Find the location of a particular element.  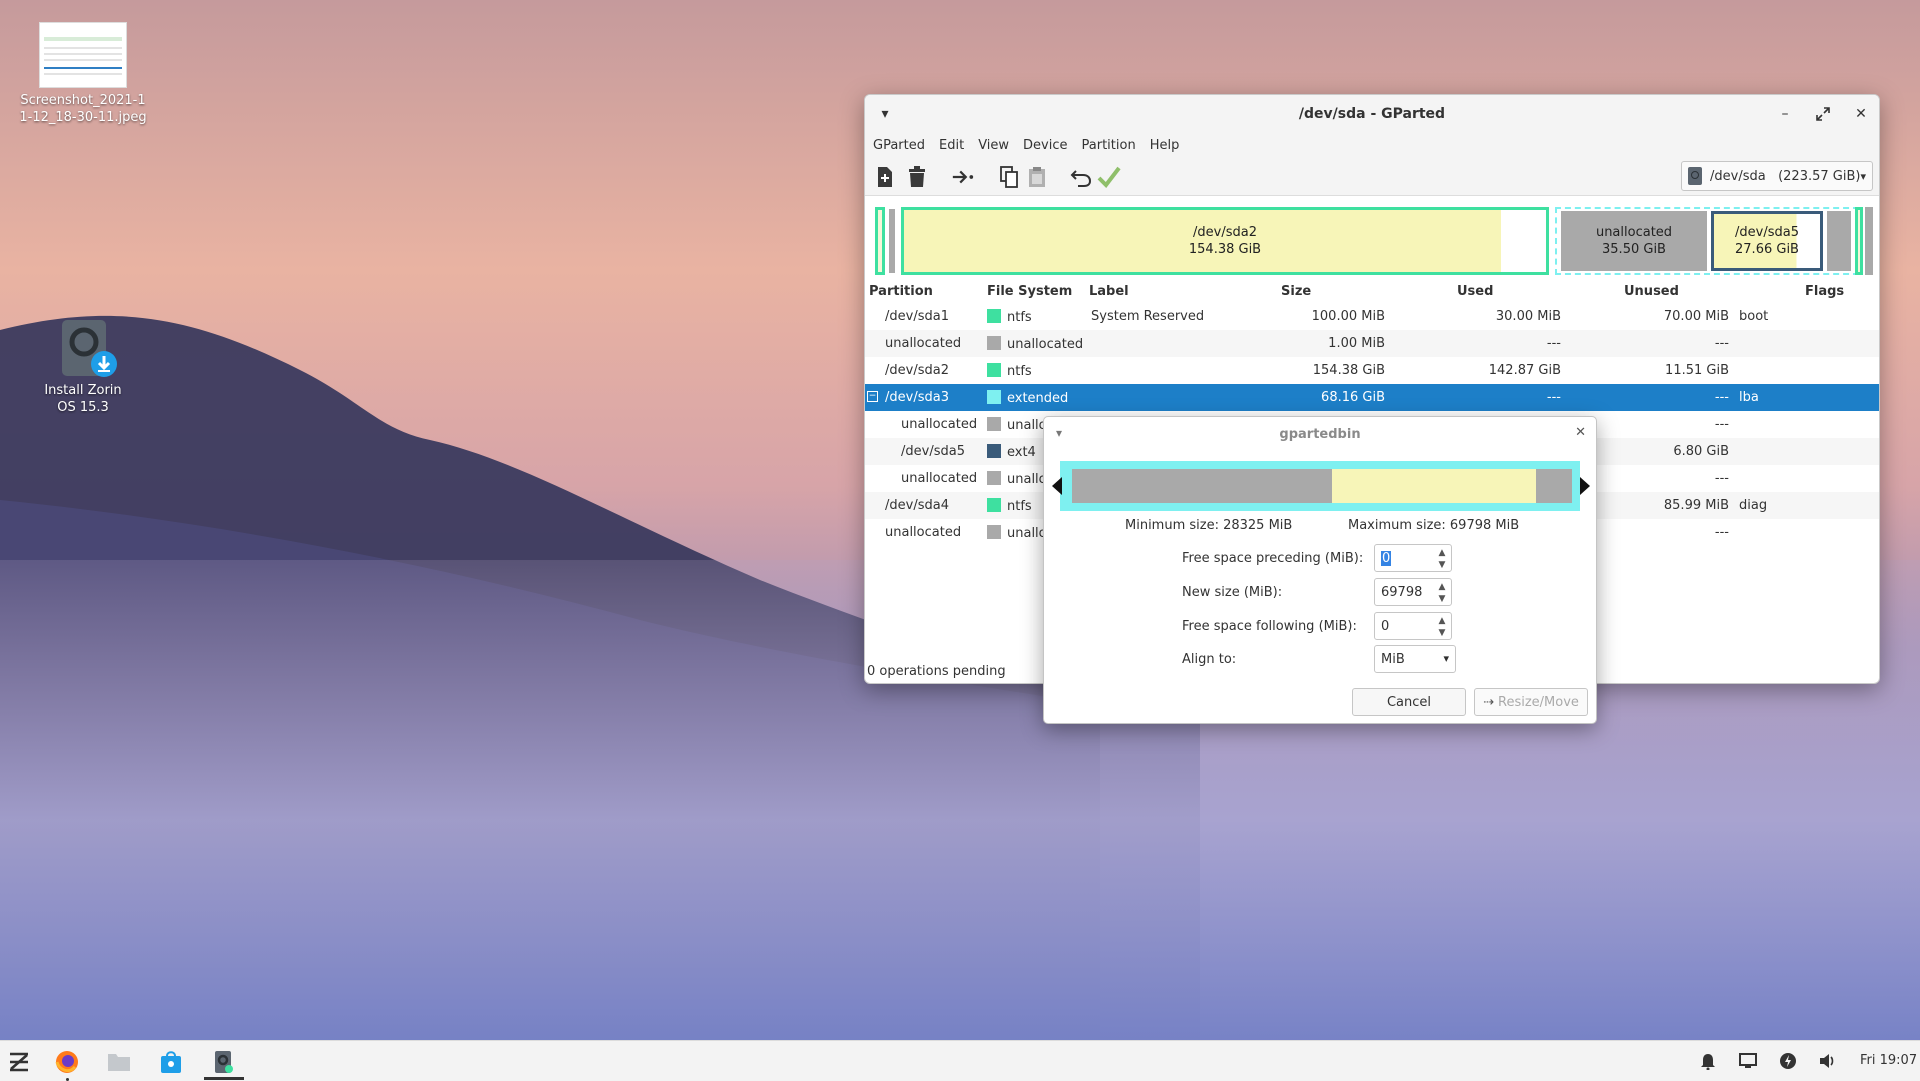

row-flags: lba is located at coordinates (1749, 397).